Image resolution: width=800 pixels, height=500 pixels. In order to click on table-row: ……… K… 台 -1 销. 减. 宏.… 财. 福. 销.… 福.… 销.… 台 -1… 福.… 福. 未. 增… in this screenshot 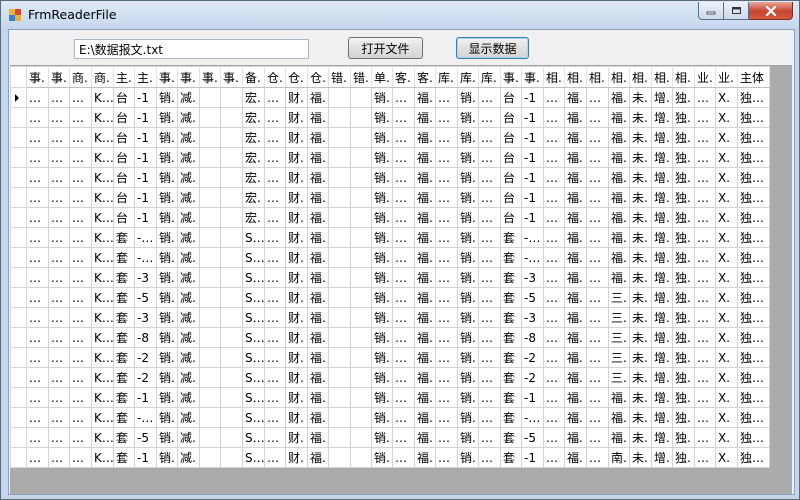, I will do `click(390, 217)`.